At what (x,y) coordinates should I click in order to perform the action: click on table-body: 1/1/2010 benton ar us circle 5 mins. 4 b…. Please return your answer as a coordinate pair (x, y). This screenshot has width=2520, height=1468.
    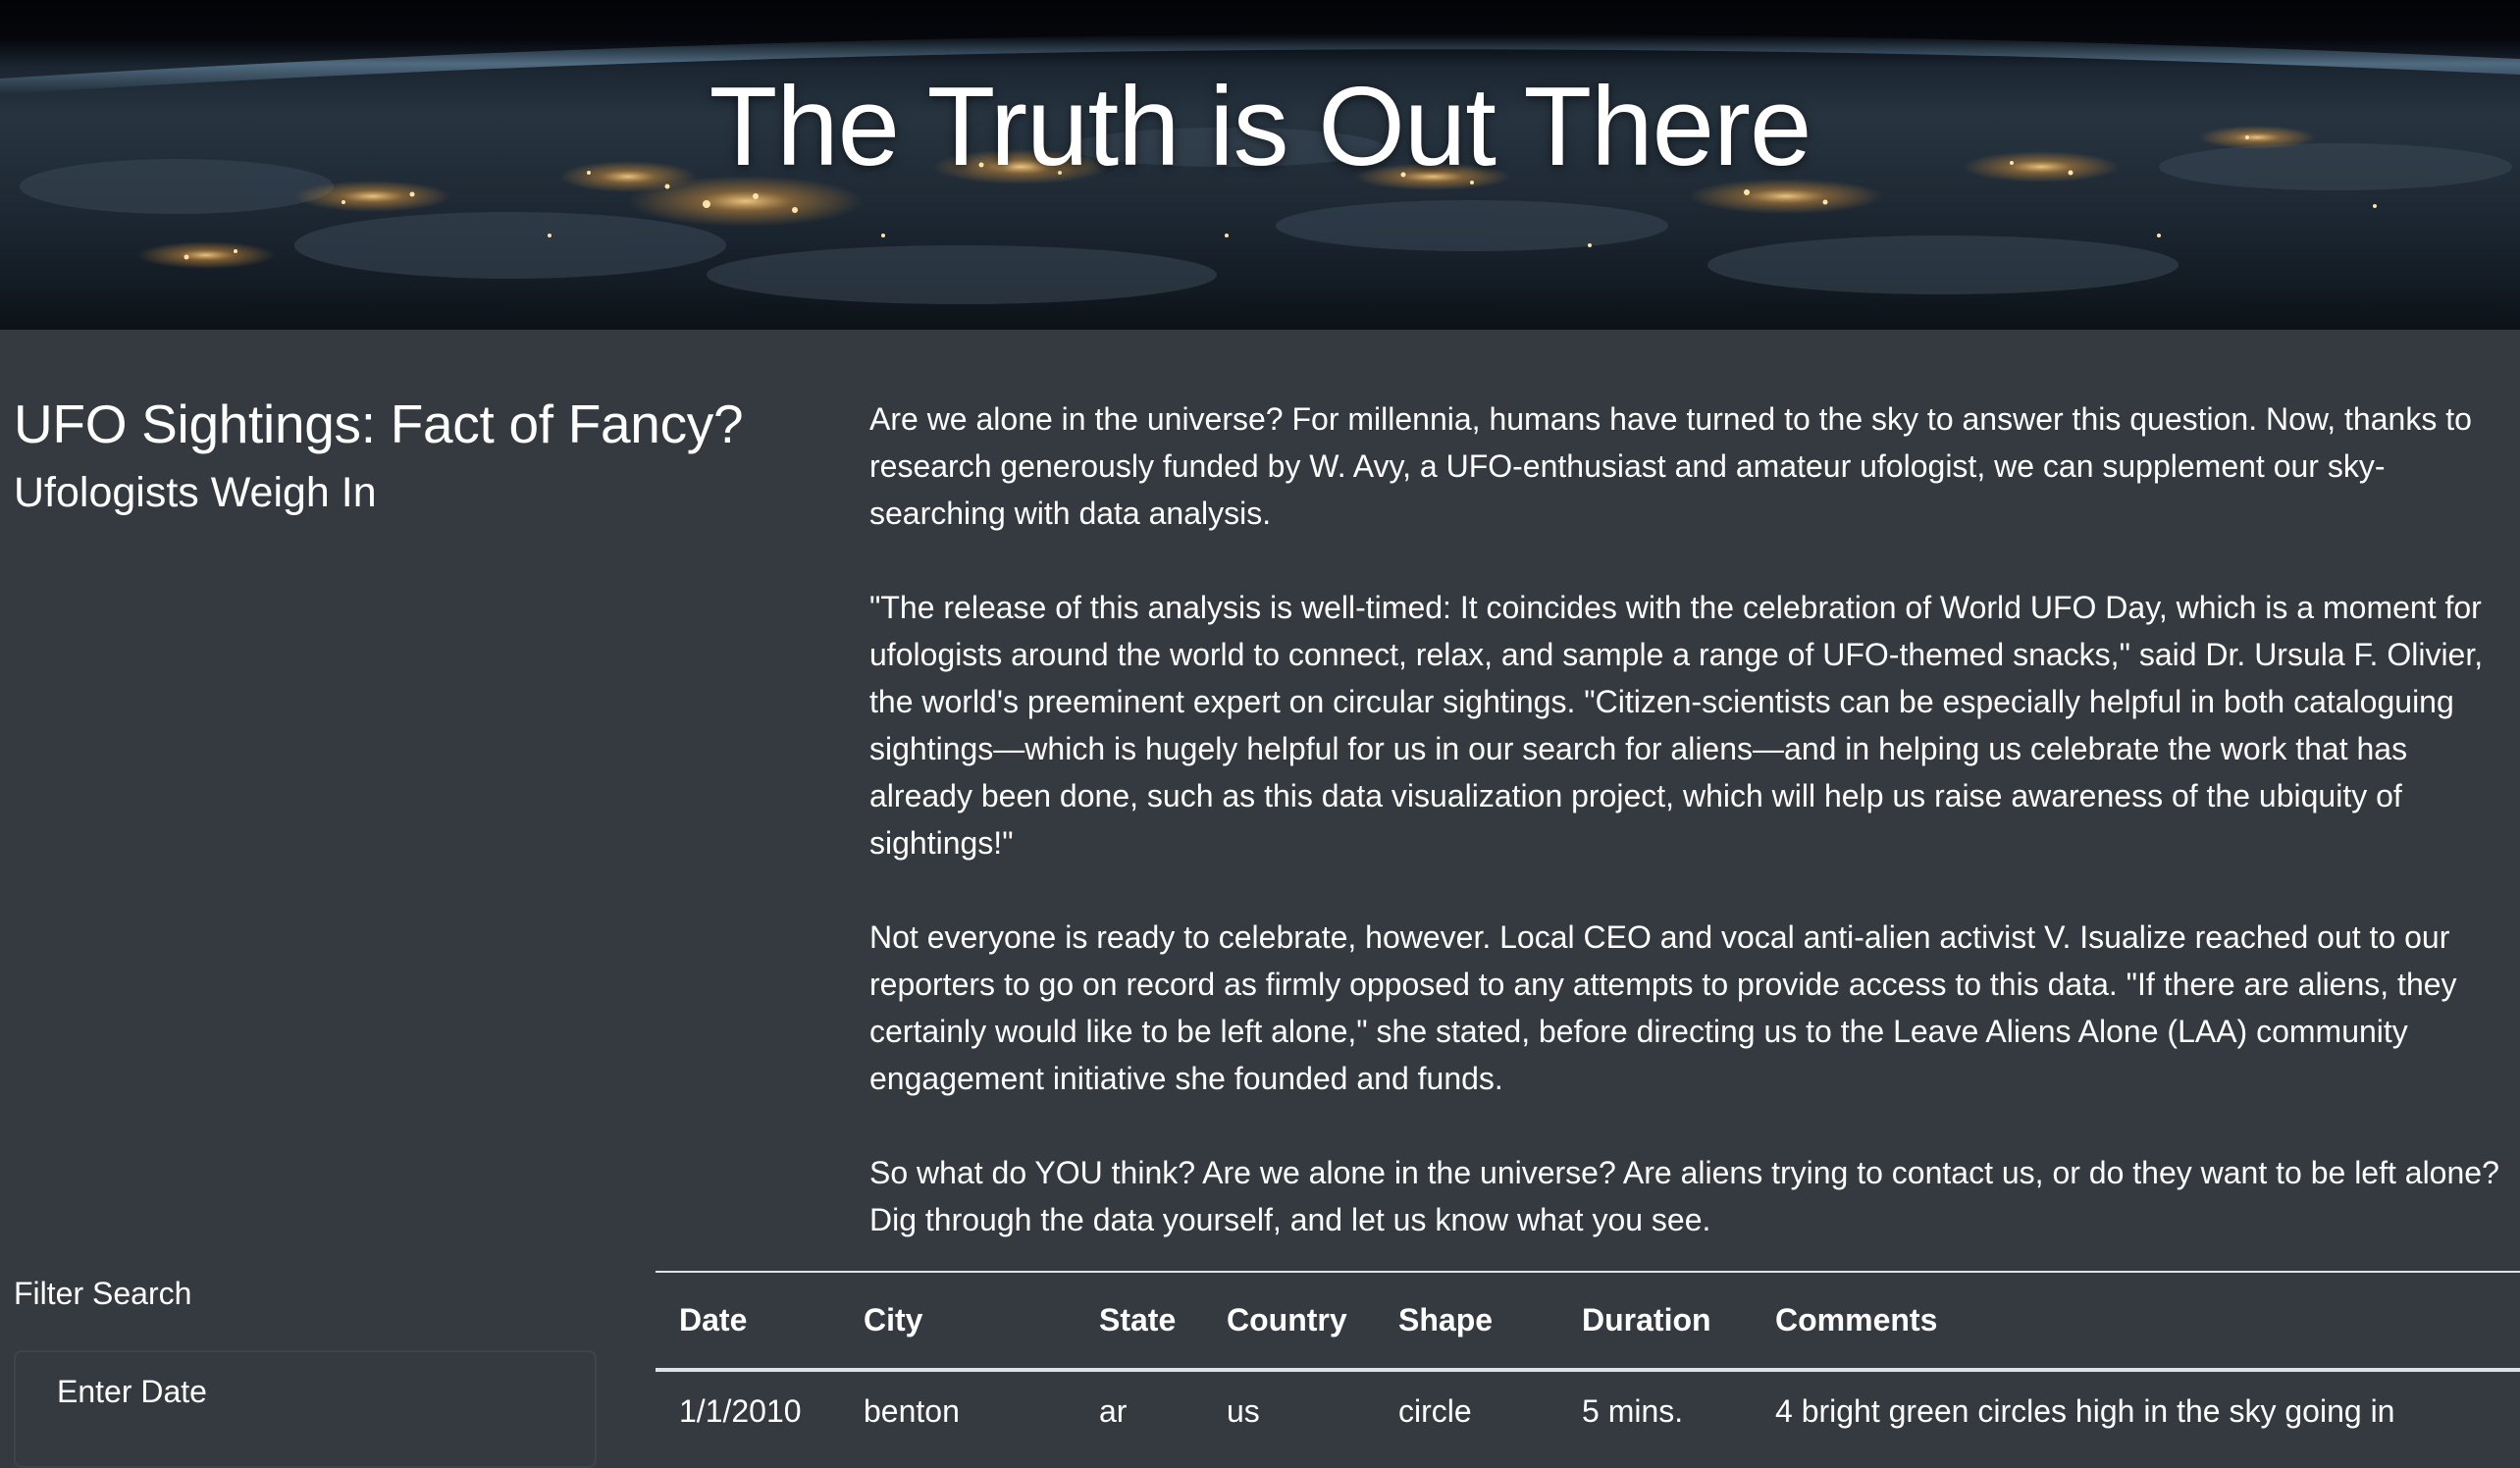
    Looking at the image, I should click on (1588, 1409).